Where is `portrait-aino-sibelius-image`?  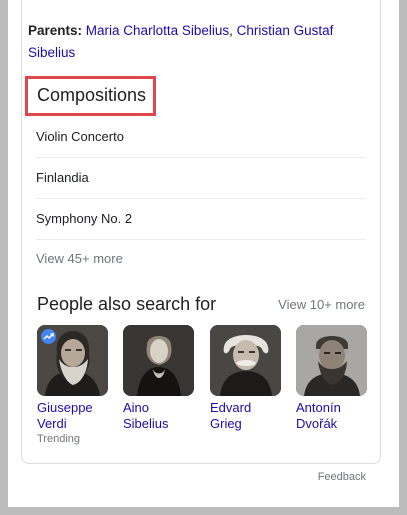
portrait-aino-sibelius-image is located at coordinates (158, 360).